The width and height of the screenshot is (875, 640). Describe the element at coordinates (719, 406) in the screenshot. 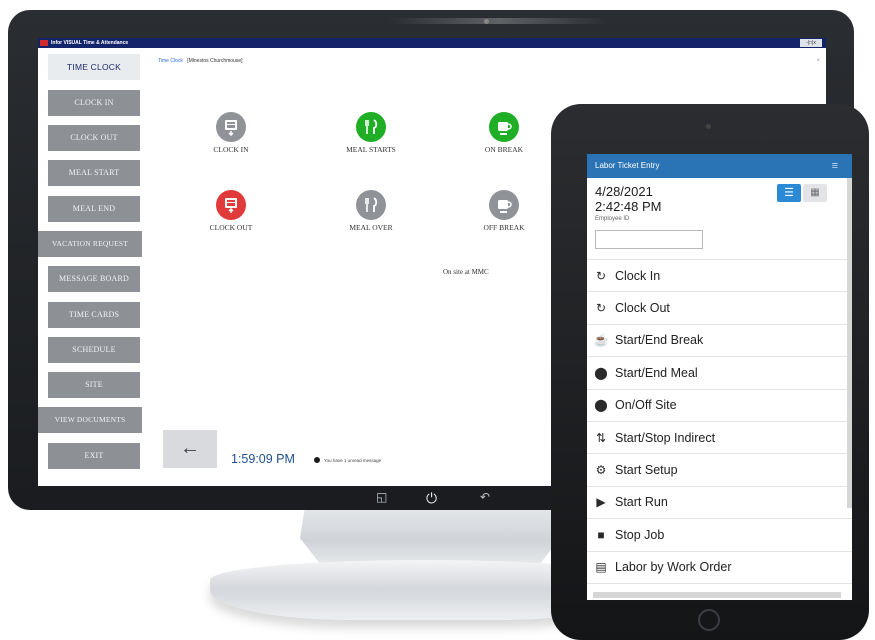

I see `list-item-site: ⬤ On/Off Site` at that location.